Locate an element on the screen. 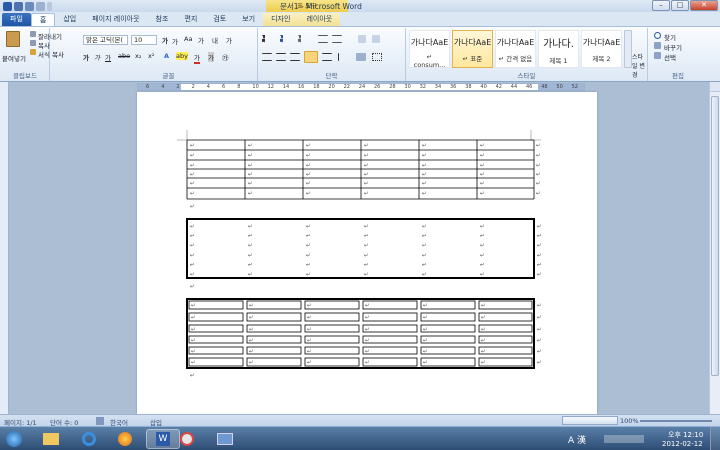 The height and width of the screenshot is (450, 720). clock-date: 2012-02-12 is located at coordinates (682, 444).